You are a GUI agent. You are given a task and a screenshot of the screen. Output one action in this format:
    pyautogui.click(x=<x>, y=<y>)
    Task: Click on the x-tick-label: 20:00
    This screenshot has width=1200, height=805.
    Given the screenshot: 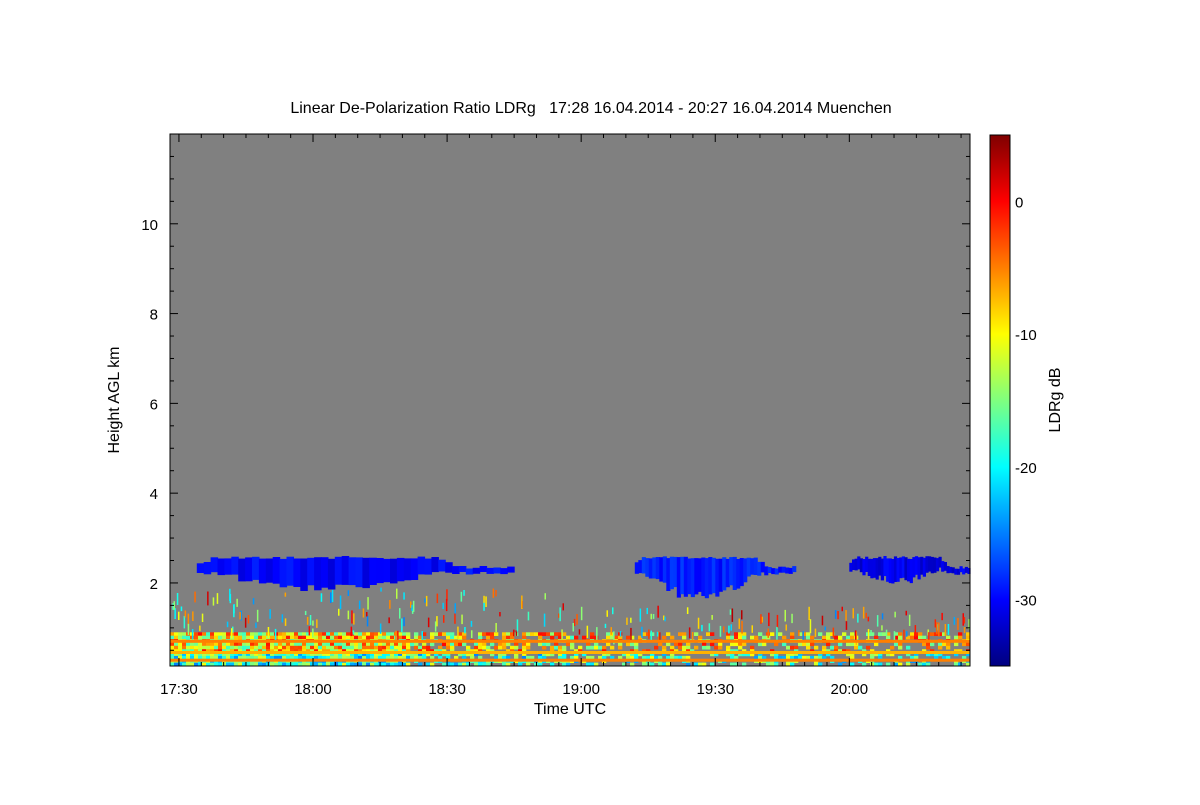 What is the action you would take?
    pyautogui.click(x=850, y=689)
    